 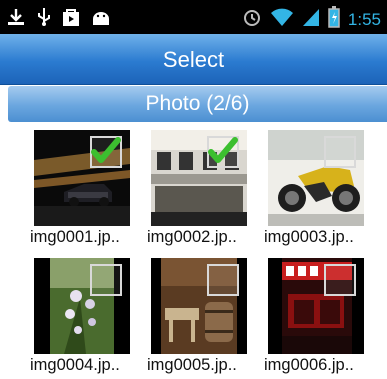 I want to click on page-title: Select, so click(x=193, y=59).